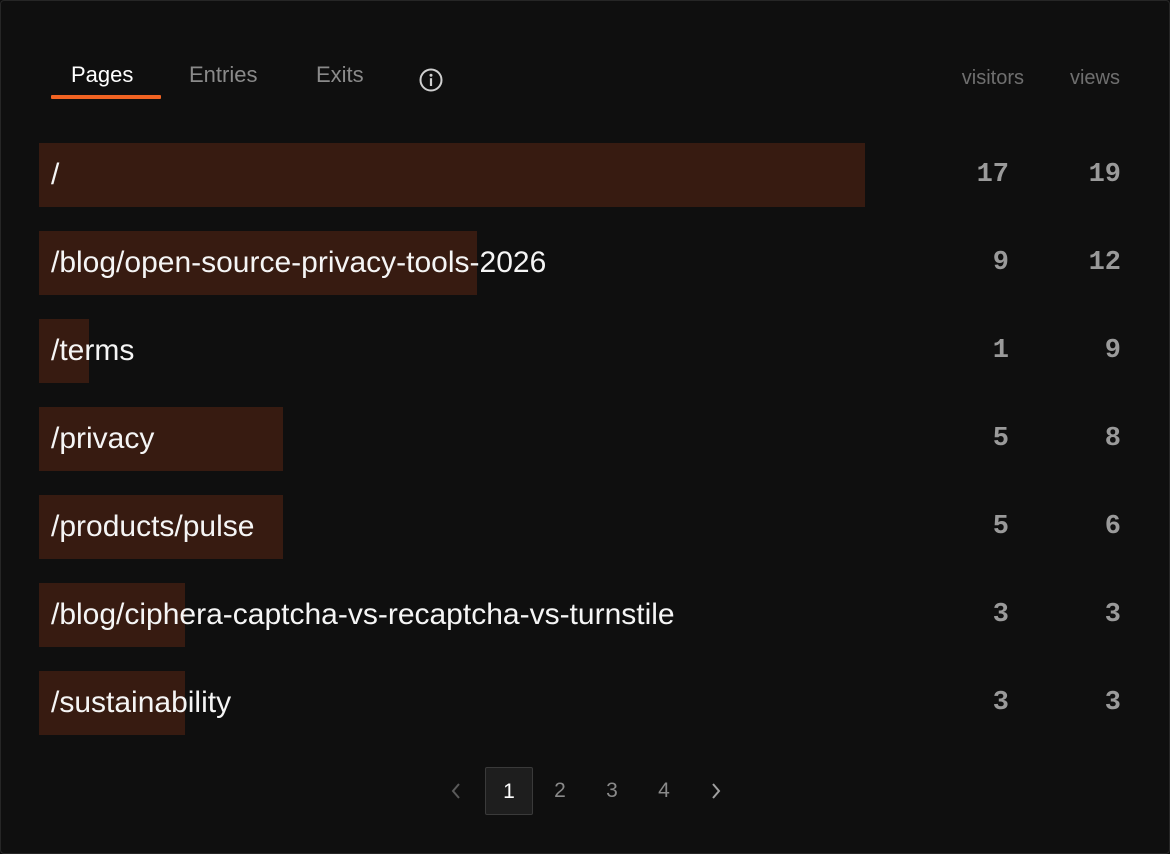 The width and height of the screenshot is (1170, 854). Describe the element at coordinates (93, 350) in the screenshot. I see `page-path: /terms` at that location.